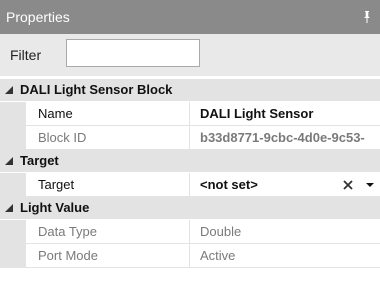  What do you see at coordinates (190, 161) in the screenshot?
I see `category-target: Target` at bounding box center [190, 161].